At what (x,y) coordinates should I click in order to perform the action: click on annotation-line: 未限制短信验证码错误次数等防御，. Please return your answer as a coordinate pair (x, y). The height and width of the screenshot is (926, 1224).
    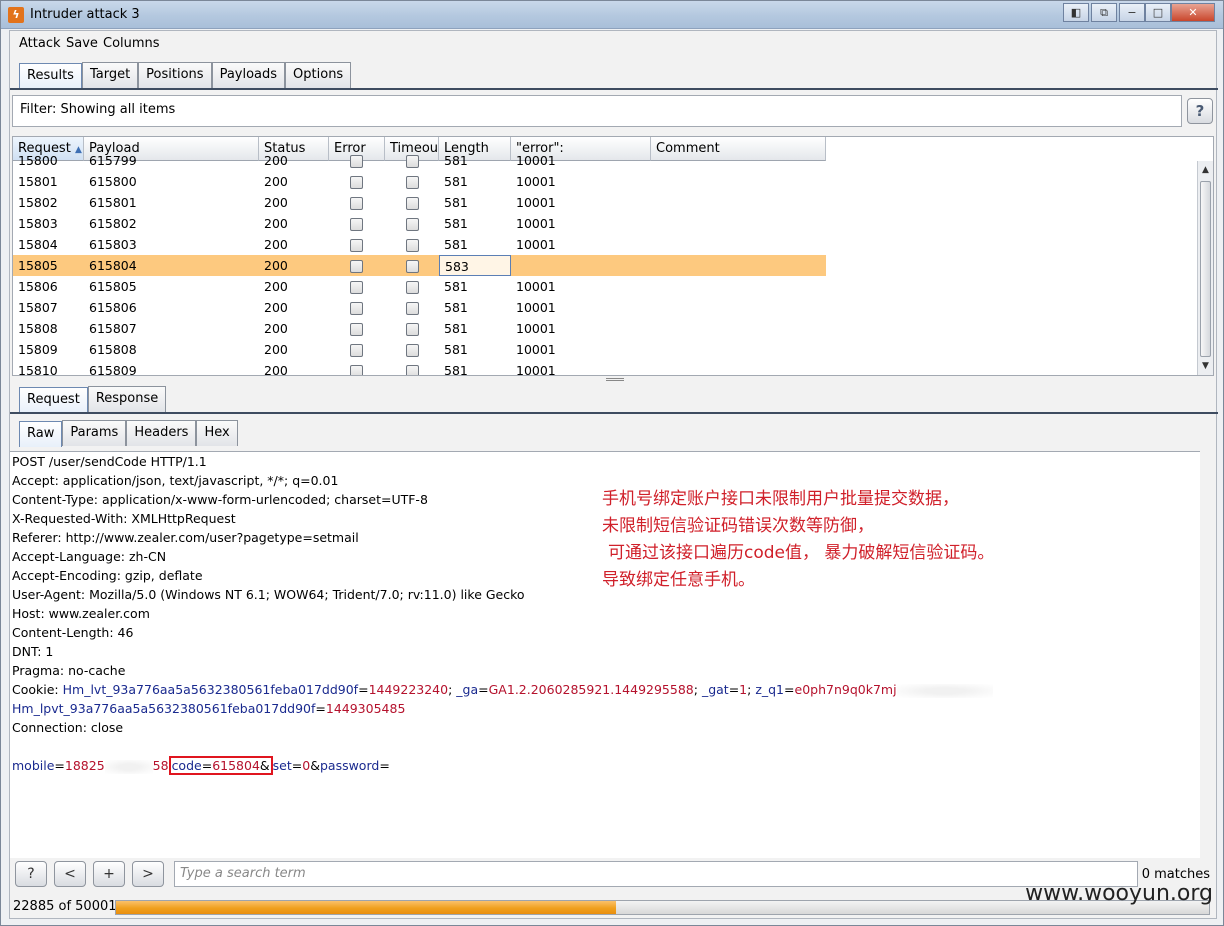
    Looking at the image, I should click on (738, 526).